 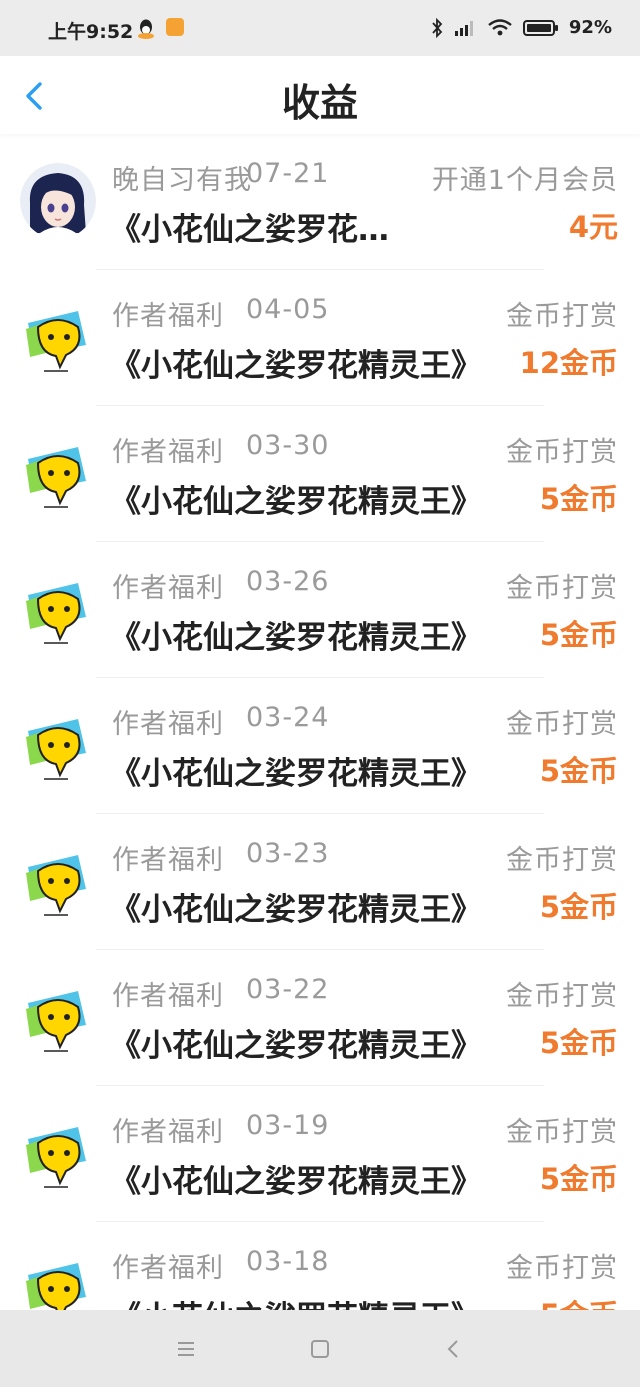 I want to click on list-item: 作者福利 03-18 金币打赏 《小花仙之娑罗花精灵王》 5金币, so click(x=320, y=1266).